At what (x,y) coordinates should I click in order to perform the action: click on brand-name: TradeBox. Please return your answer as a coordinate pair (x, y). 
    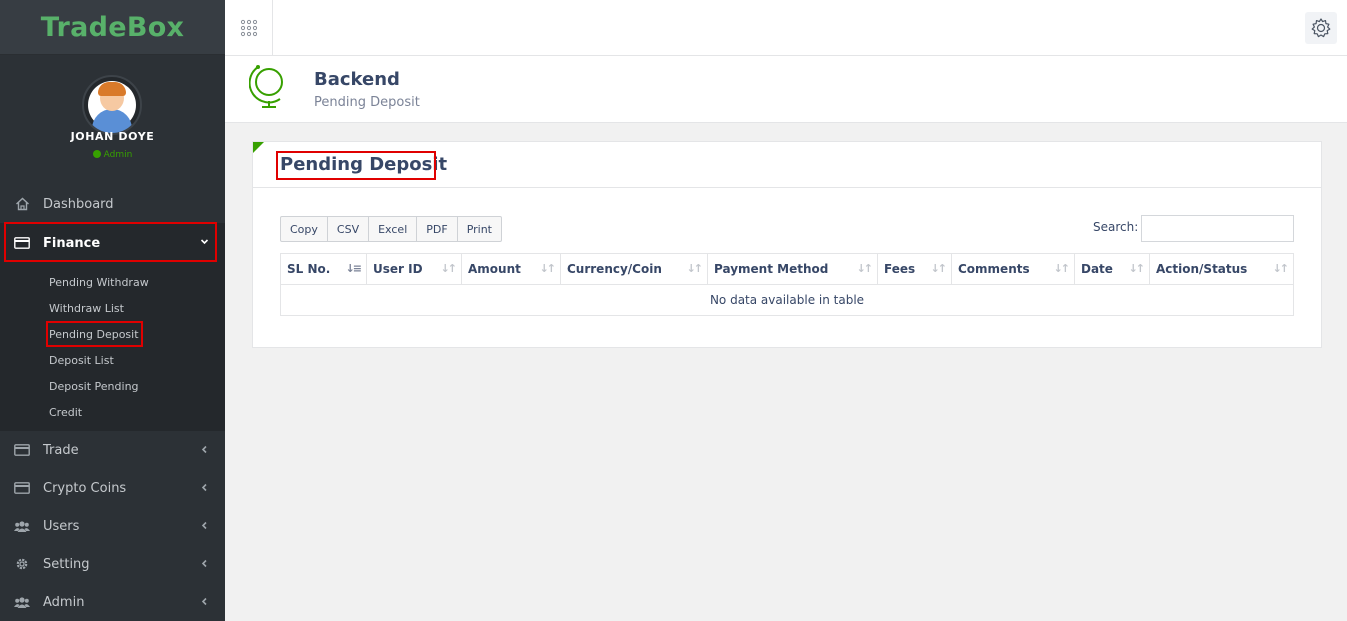
    Looking at the image, I should click on (112, 27).